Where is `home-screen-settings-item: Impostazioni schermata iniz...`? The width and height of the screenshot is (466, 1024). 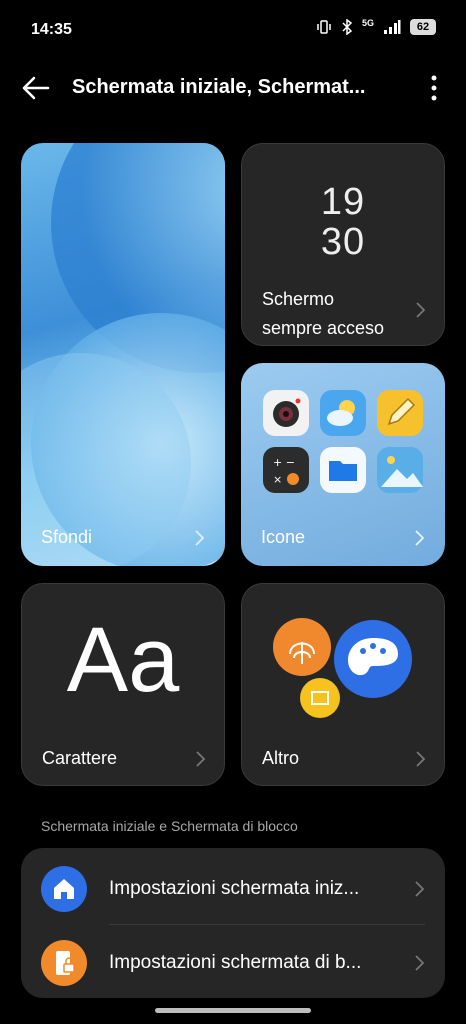 home-screen-settings-item: Impostazioni schermata iniz... is located at coordinates (233, 887).